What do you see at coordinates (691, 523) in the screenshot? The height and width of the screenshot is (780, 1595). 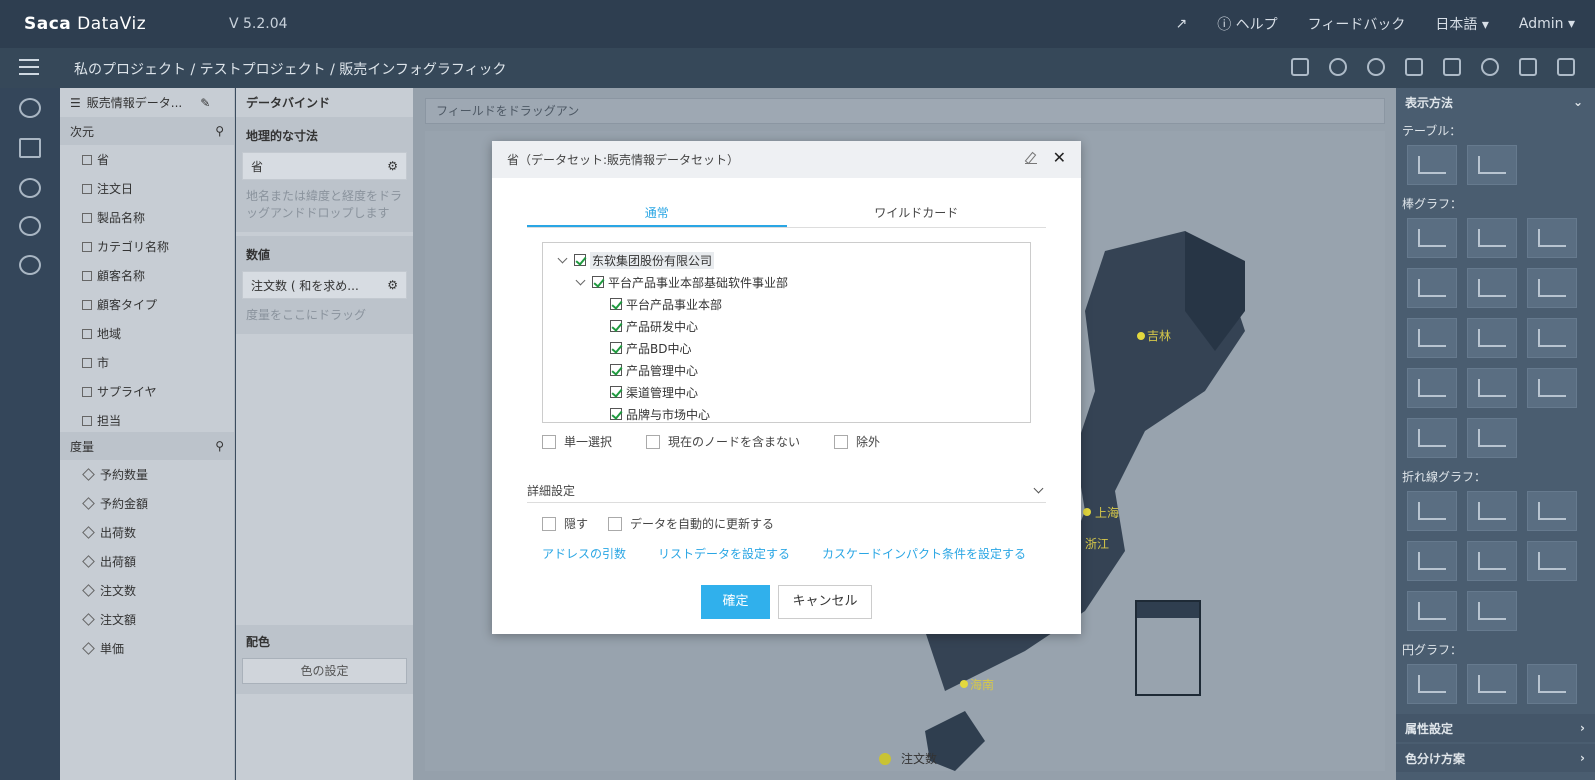 I see `auto-refresh-option: データを自動的に更新する` at bounding box center [691, 523].